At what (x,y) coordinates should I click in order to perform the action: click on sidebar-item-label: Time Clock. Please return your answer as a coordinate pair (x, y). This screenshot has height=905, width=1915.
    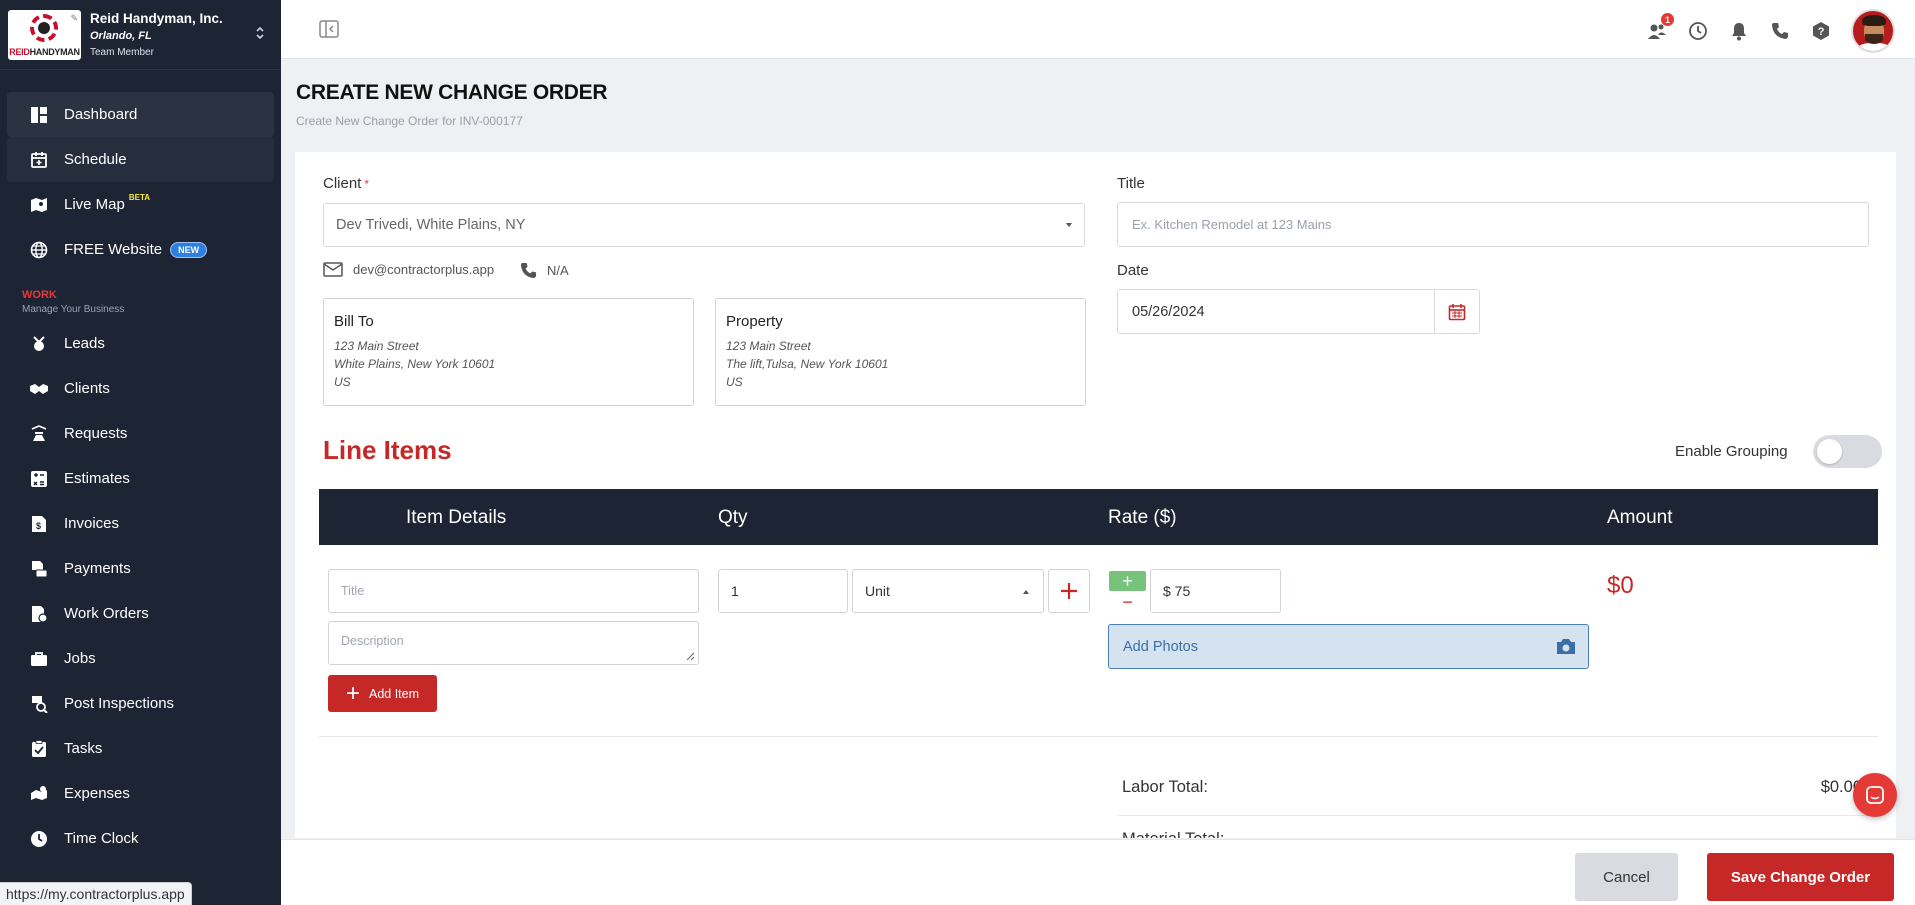
    Looking at the image, I should click on (101, 838).